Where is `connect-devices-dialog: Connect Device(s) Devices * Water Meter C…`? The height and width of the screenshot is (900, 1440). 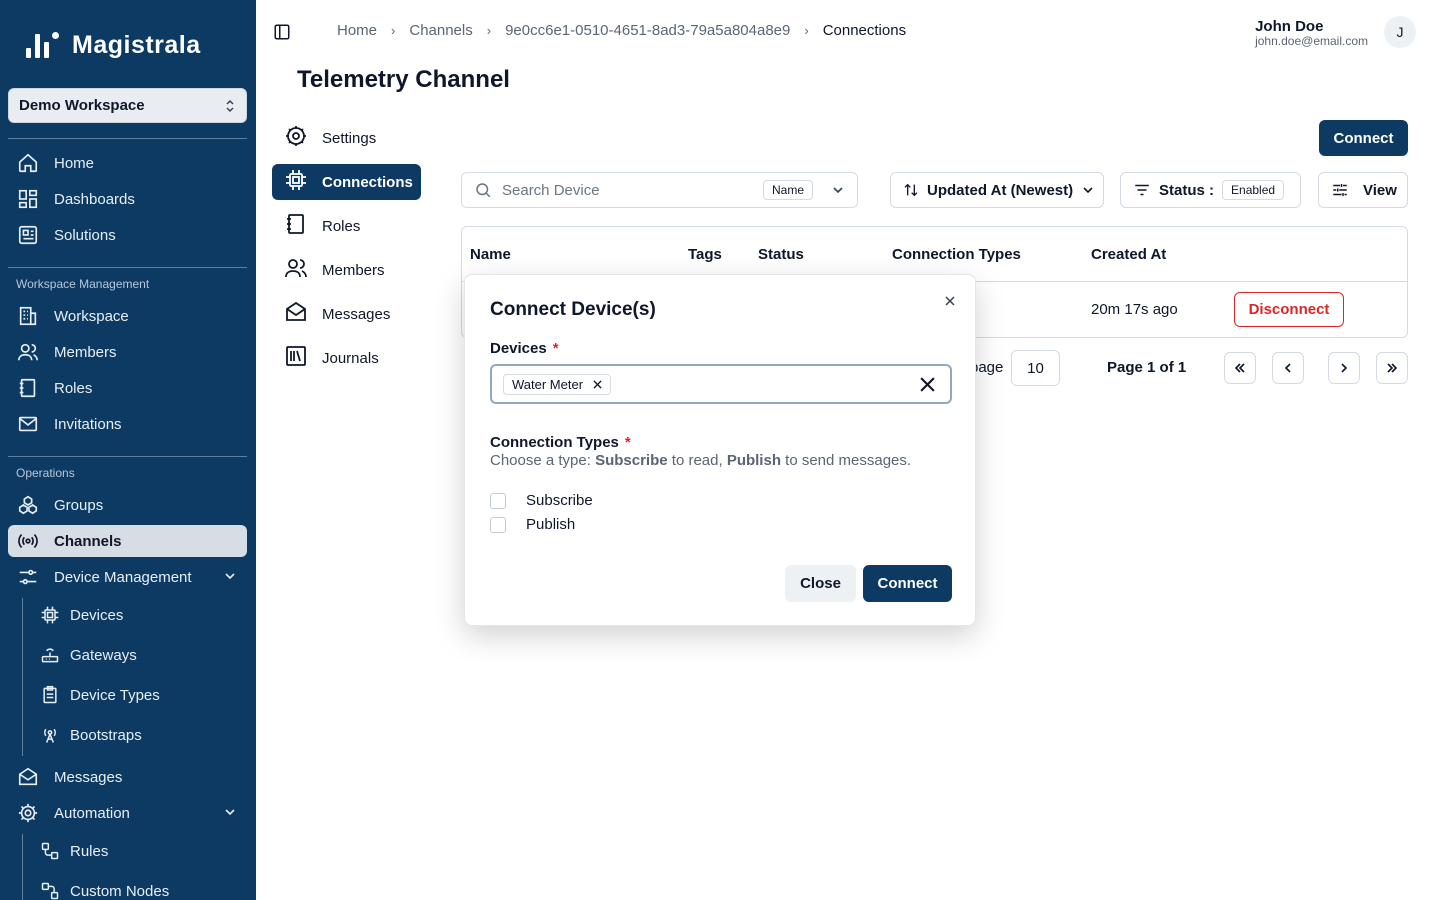
connect-devices-dialog: Connect Device(s) Devices * Water Meter C… is located at coordinates (720, 450).